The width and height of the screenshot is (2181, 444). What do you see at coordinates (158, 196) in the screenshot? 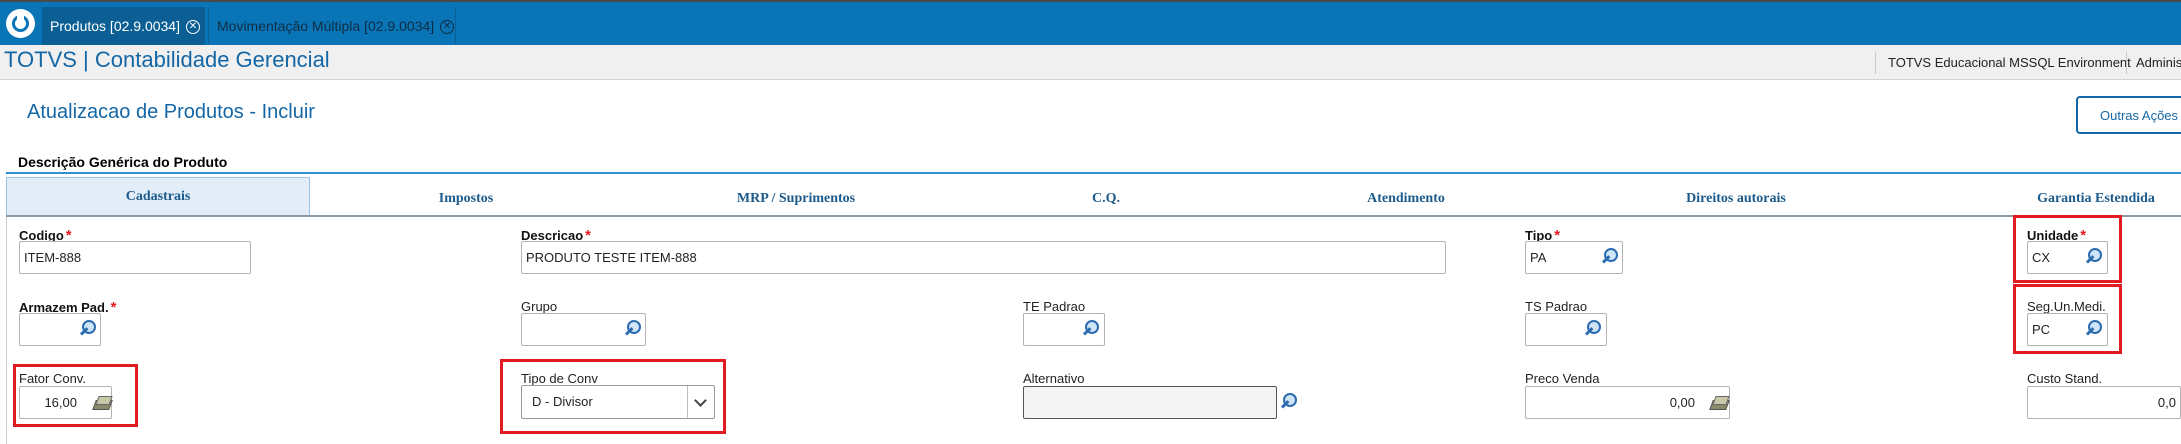
I see `tab-cadastrais: Cadastrais` at bounding box center [158, 196].